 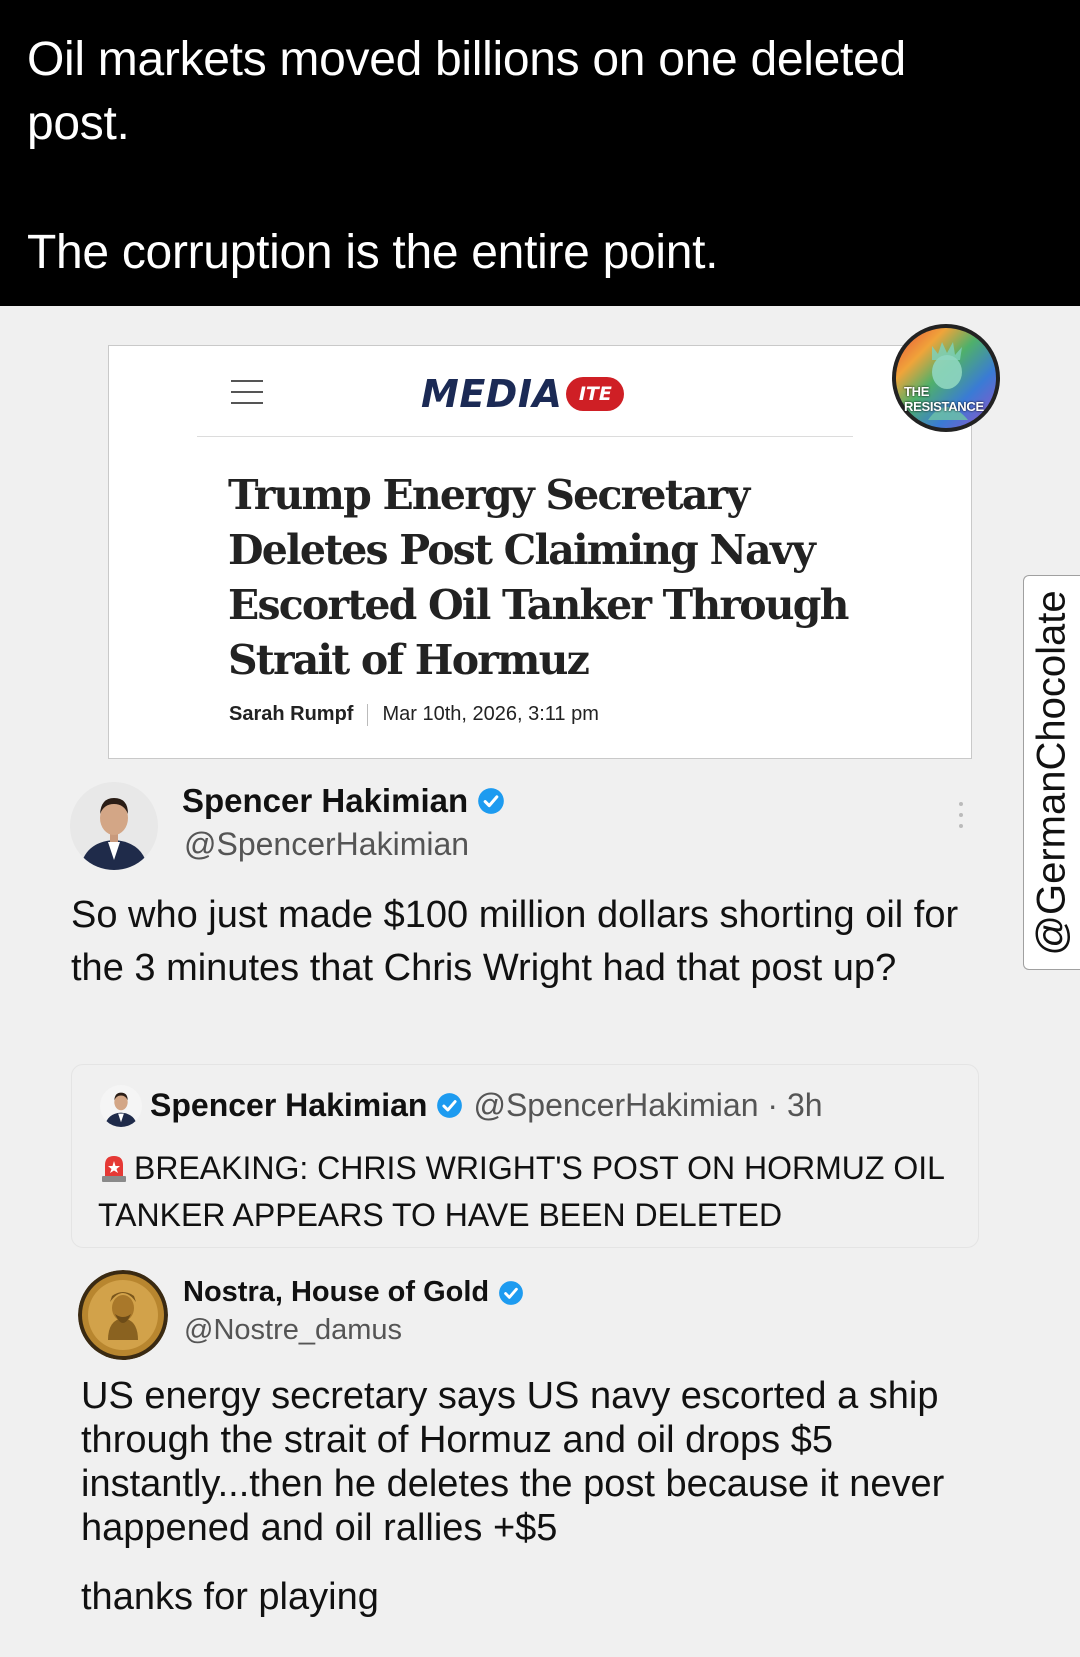 What do you see at coordinates (373, 252) in the screenshot?
I see `caption-line-3: The corruption is the entire point.` at bounding box center [373, 252].